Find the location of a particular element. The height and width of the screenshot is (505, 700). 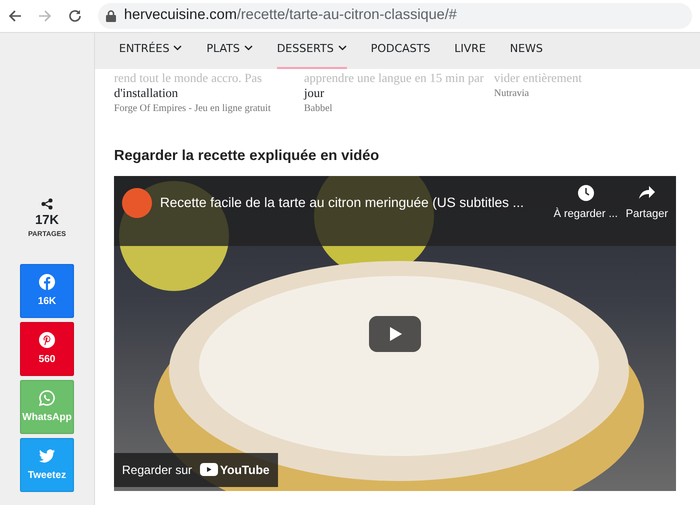

facebook-share-button: 16K is located at coordinates (47, 291).